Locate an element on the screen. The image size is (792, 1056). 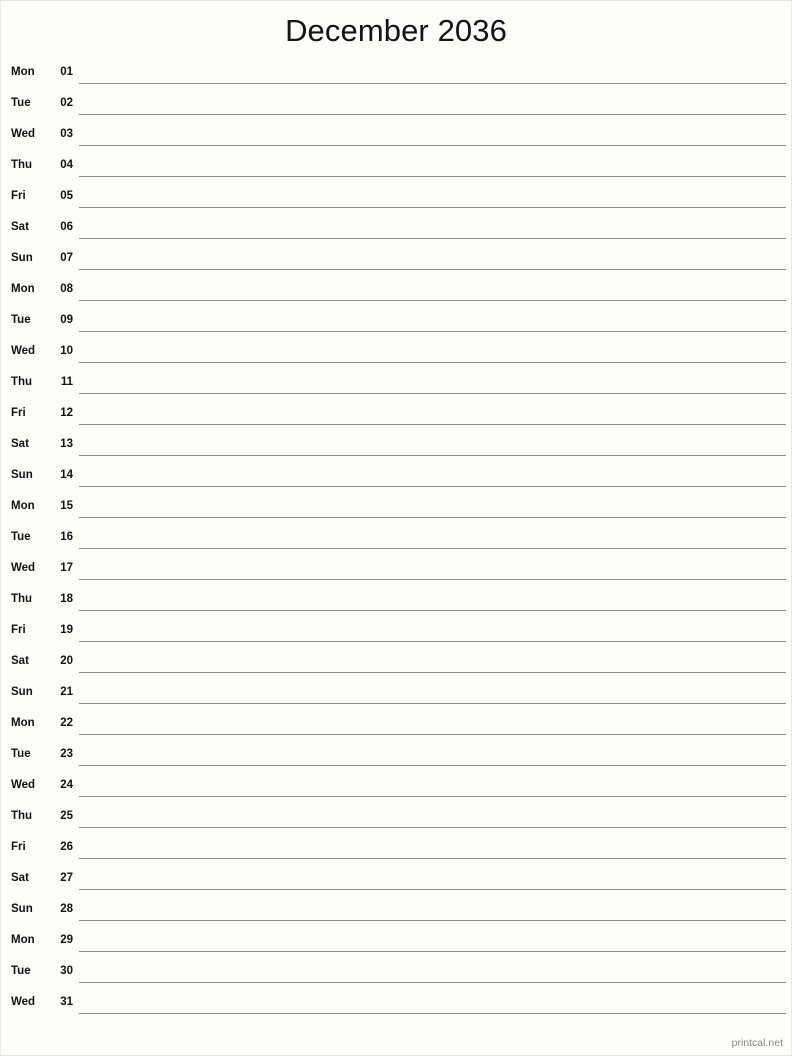
day-row: Sat 13 is located at coordinates (396, 448).